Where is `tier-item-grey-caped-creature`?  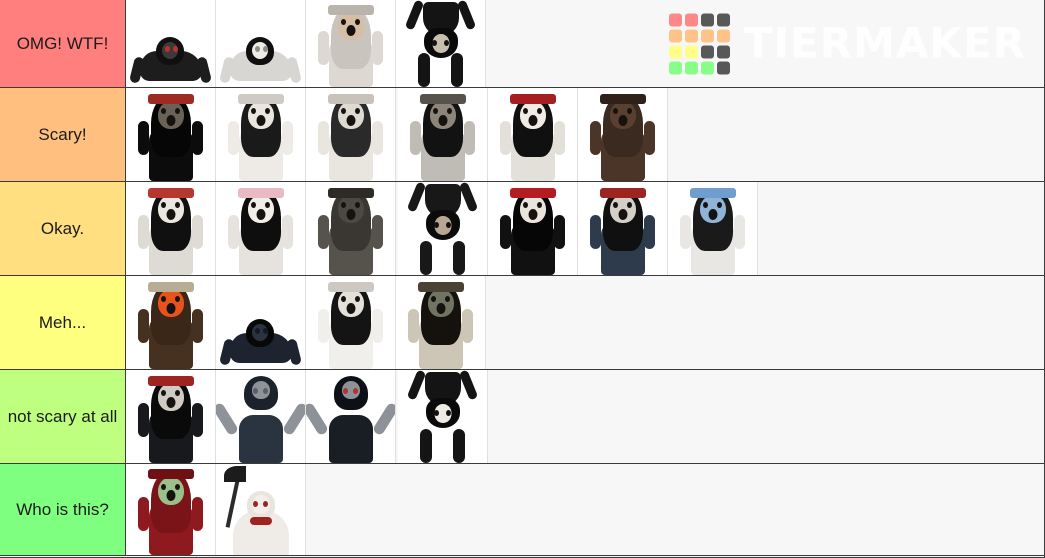
tier-item-grey-caped-creature is located at coordinates (261, 416).